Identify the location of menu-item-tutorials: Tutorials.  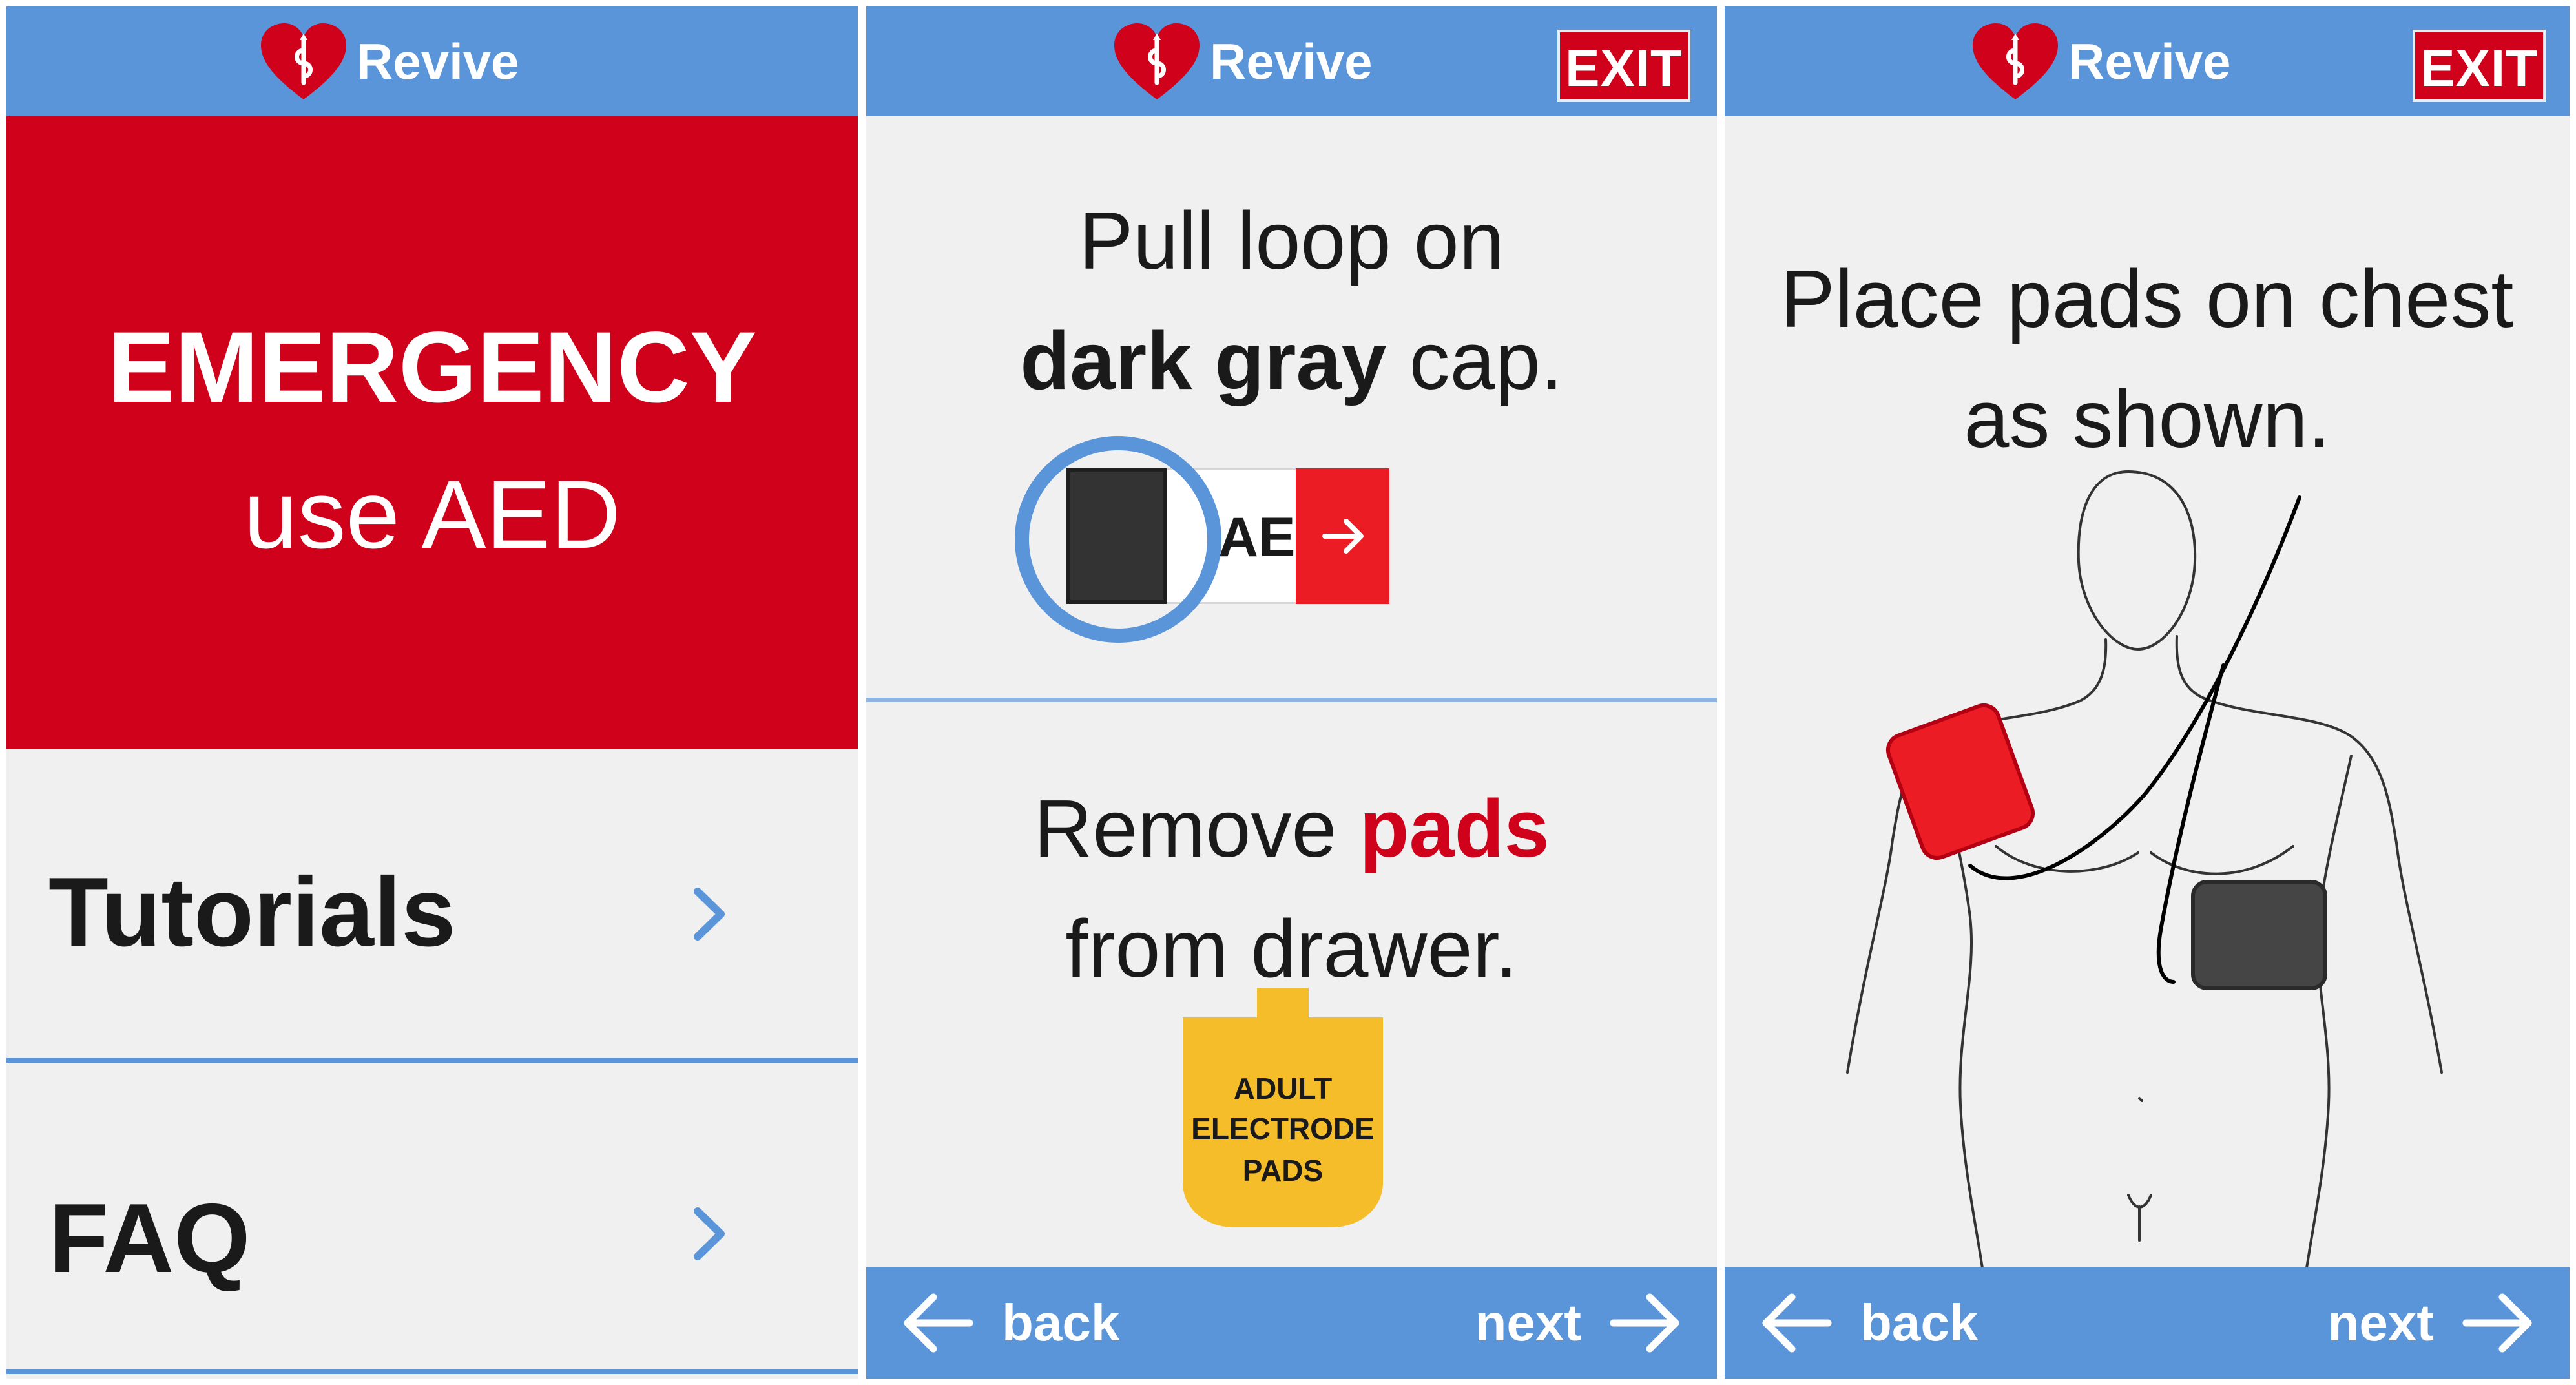
(432, 906).